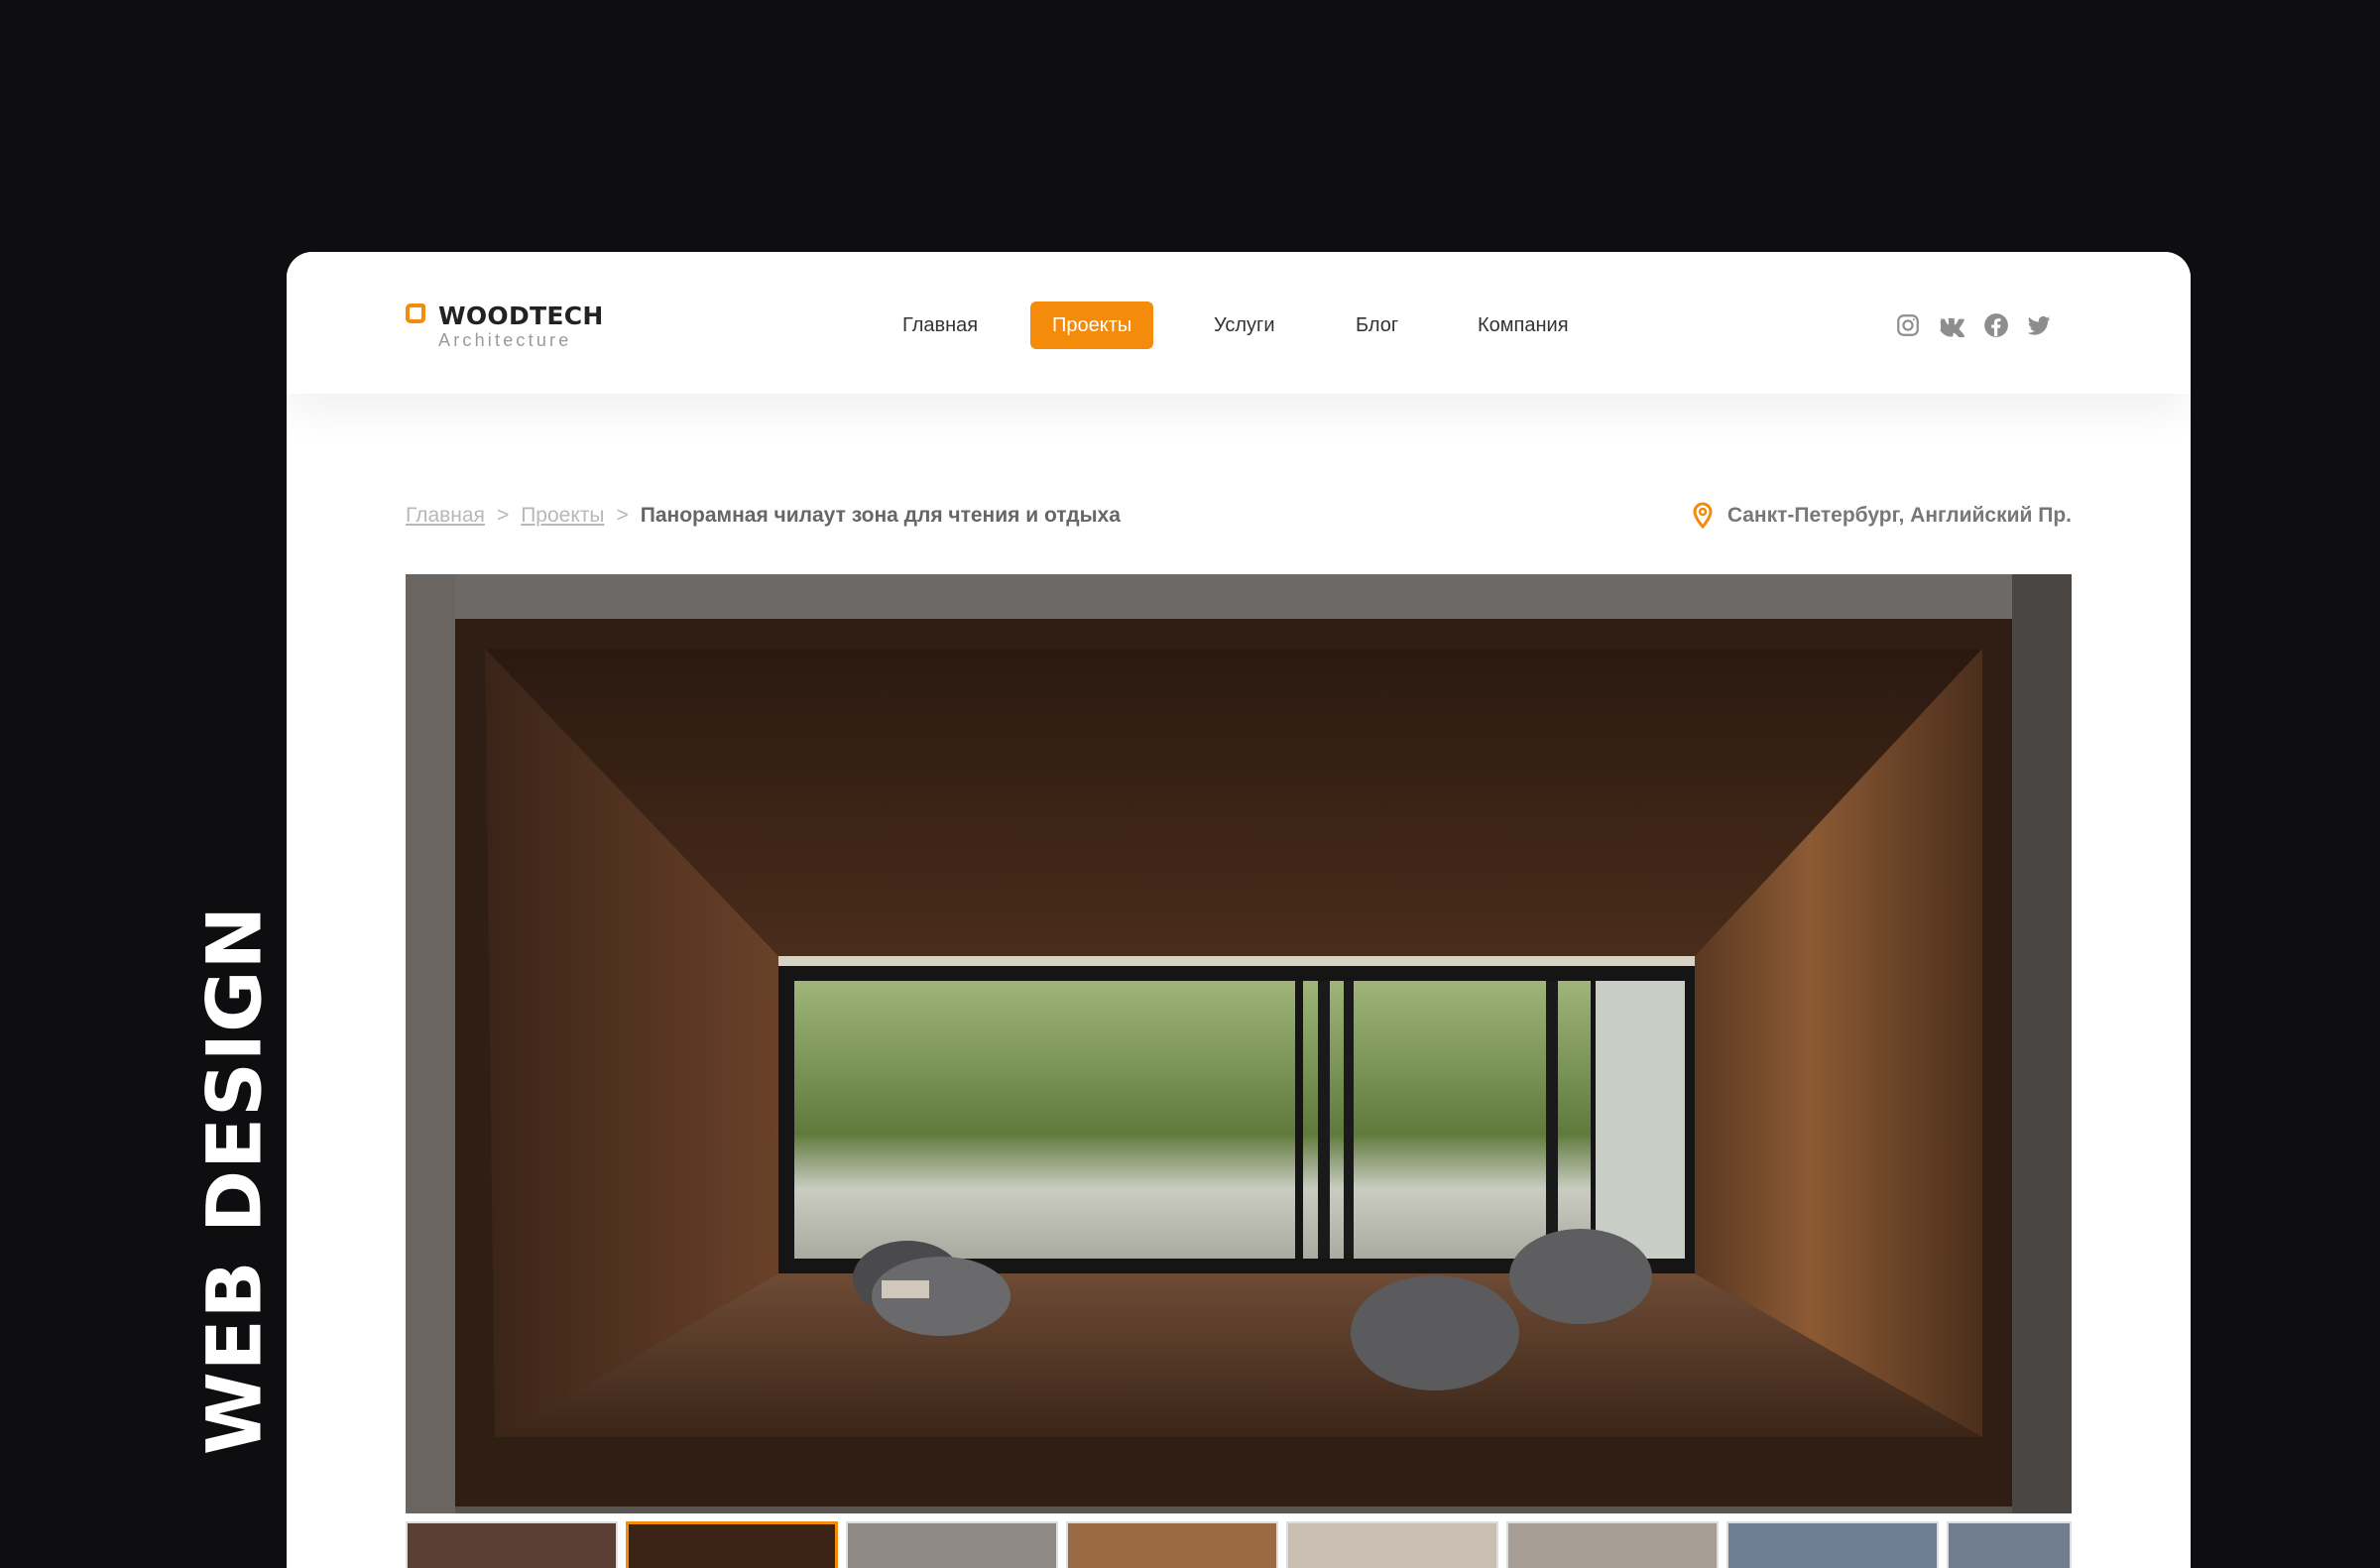 The width and height of the screenshot is (2380, 1568). What do you see at coordinates (445, 516) in the screenshot?
I see `breadcrumb-home-link: Главная` at bounding box center [445, 516].